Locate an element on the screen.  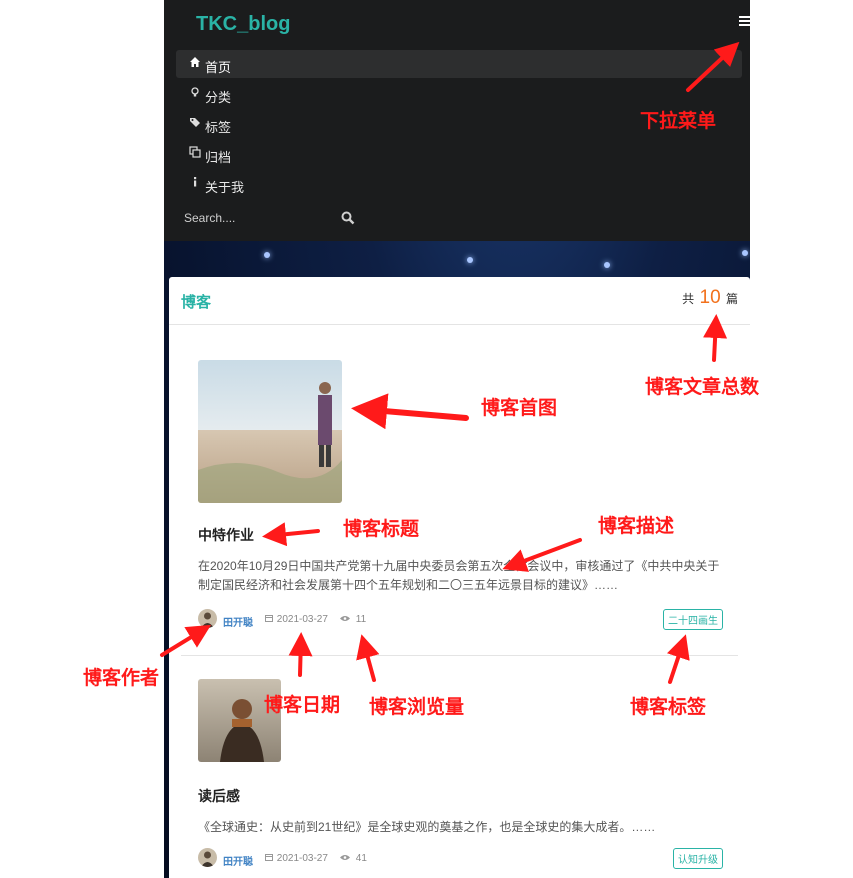
post-views-value: 41 is located at coordinates (361, 858).